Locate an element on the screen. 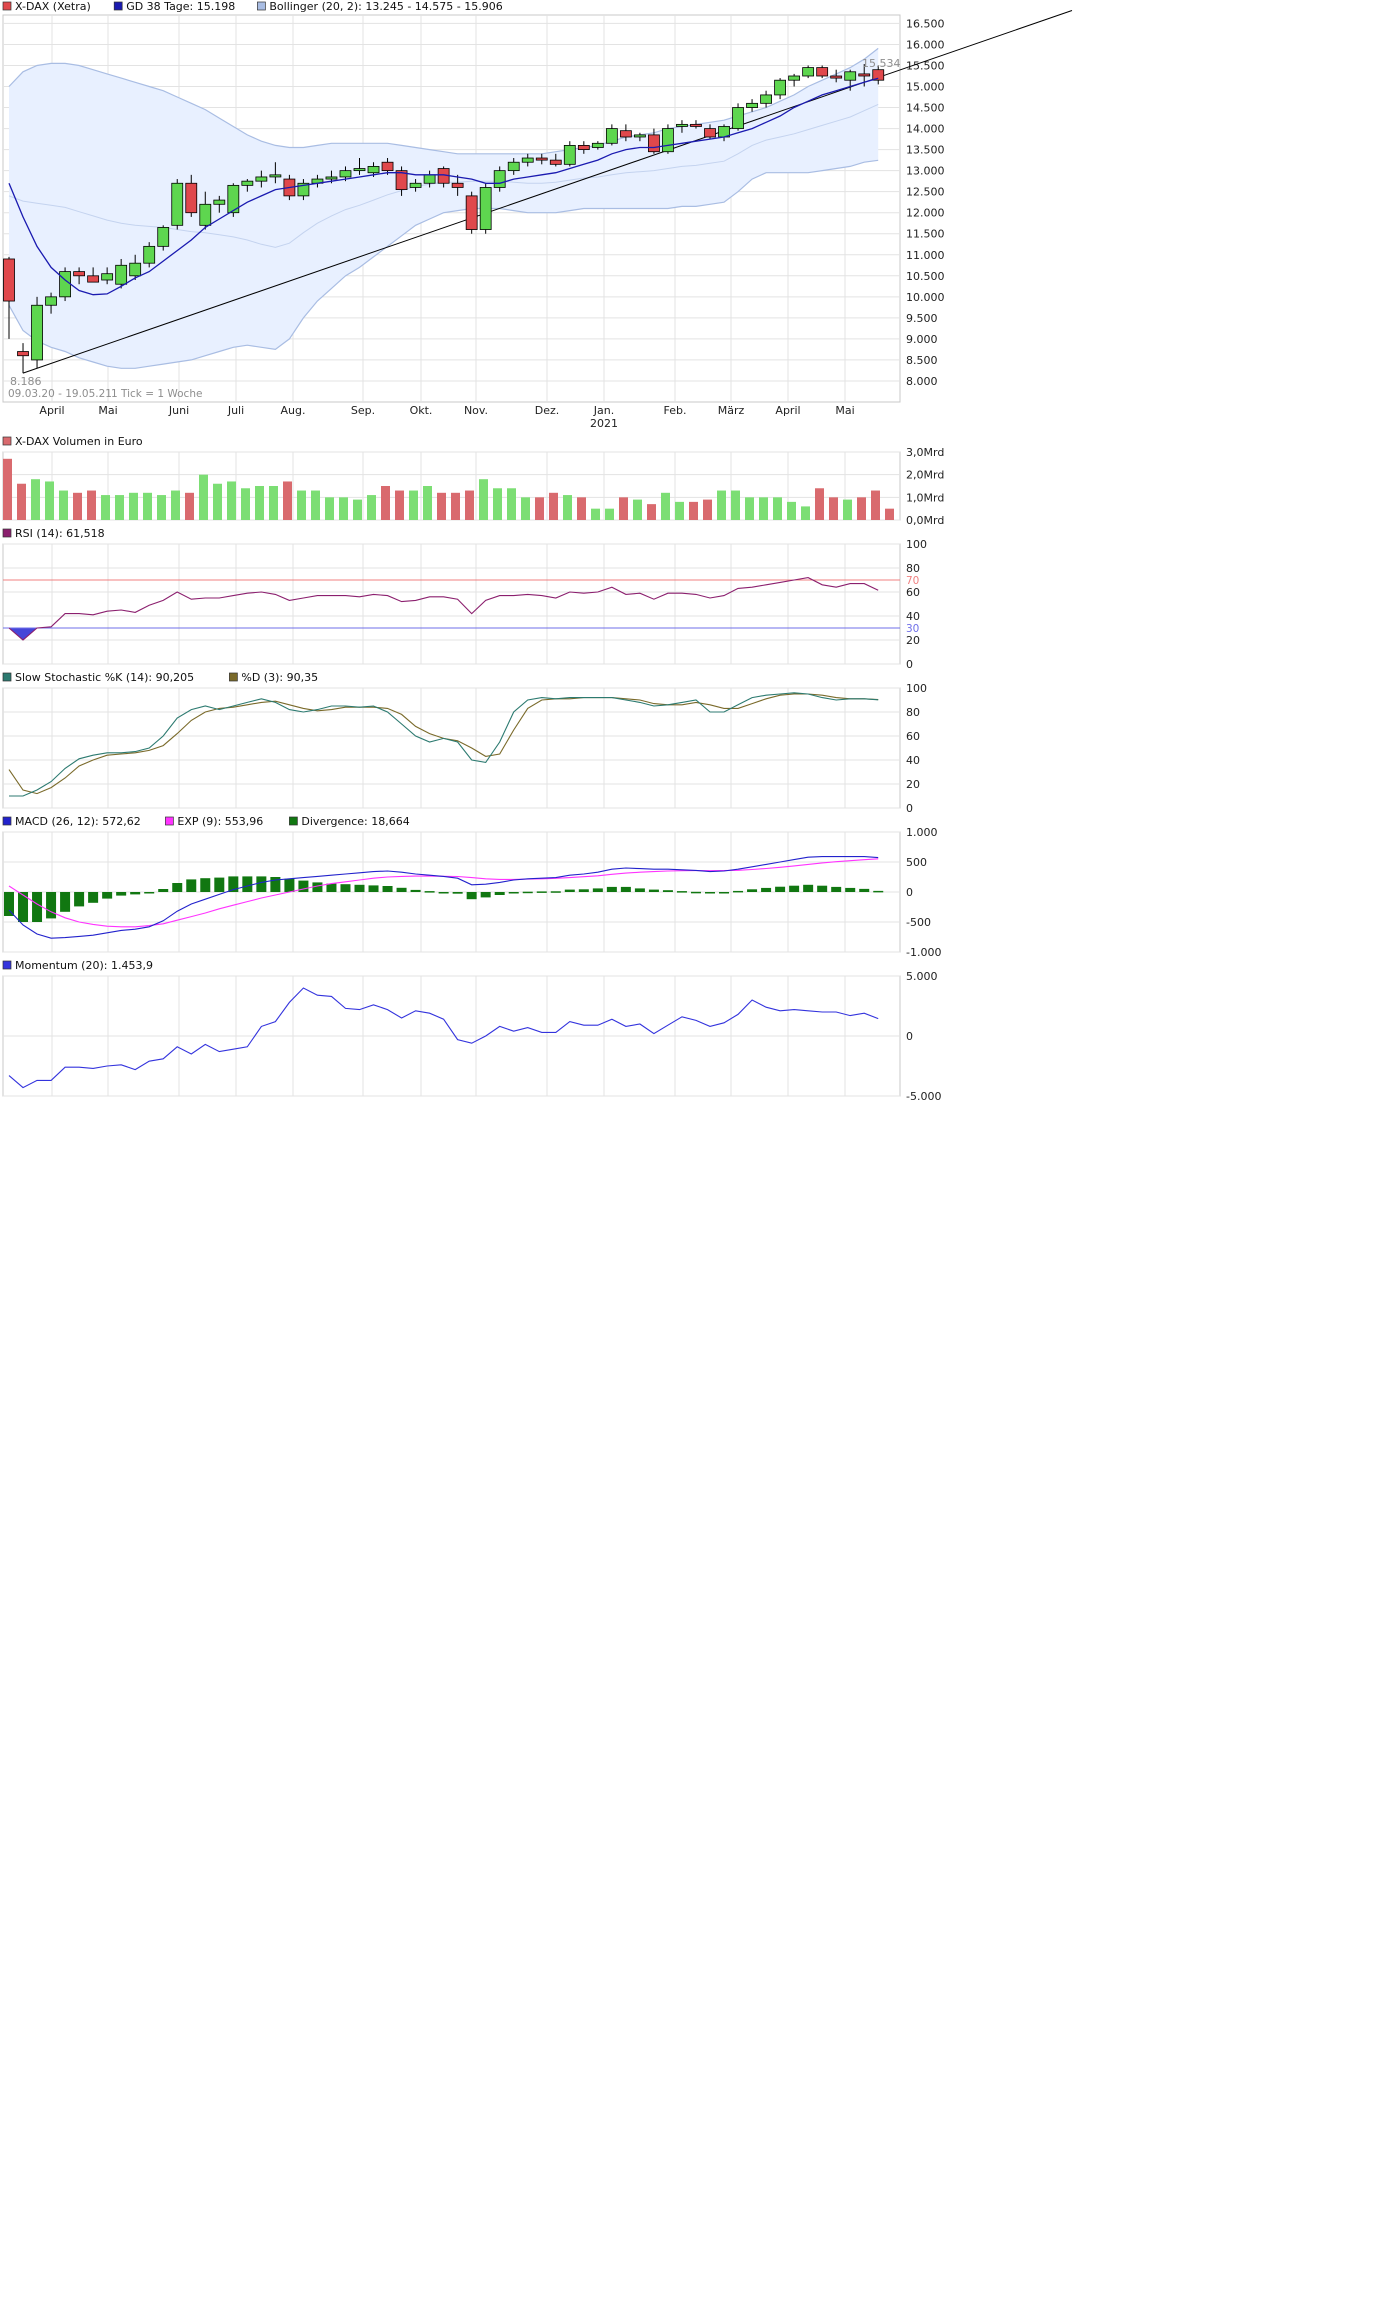 The height and width of the screenshot is (2316, 1380). price-y-tick-label: 16.000 is located at coordinates (925, 44).